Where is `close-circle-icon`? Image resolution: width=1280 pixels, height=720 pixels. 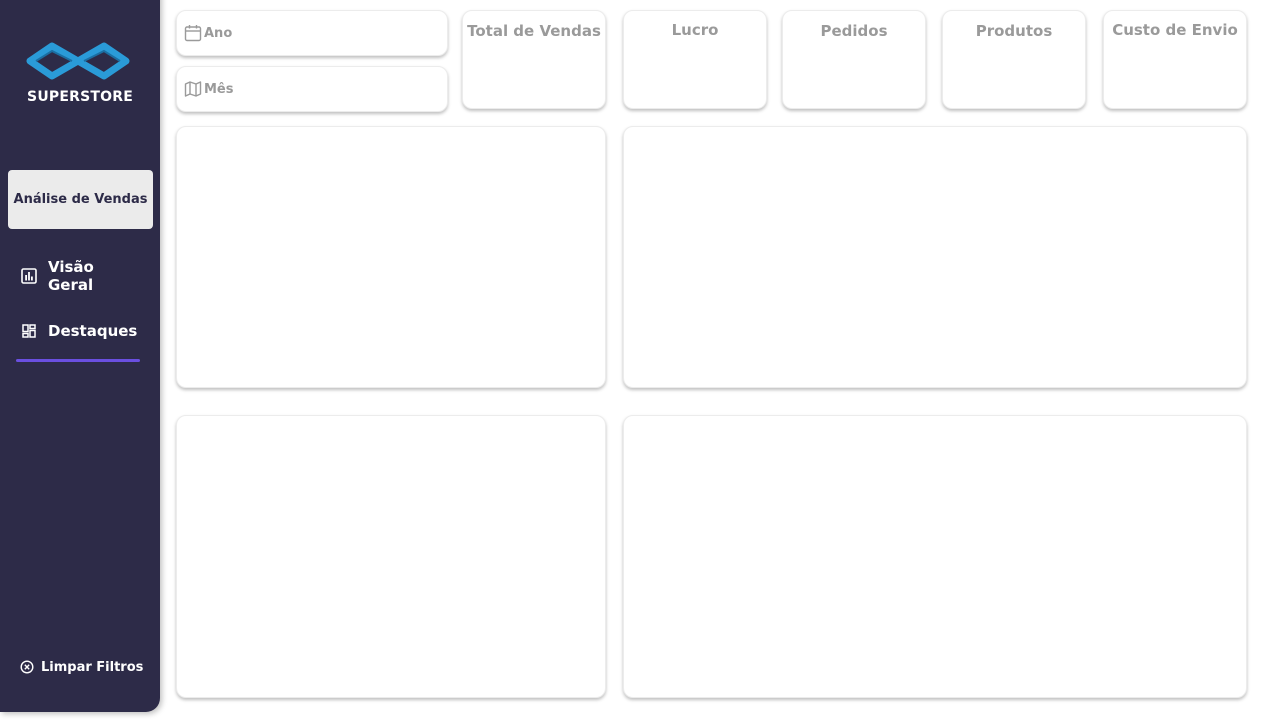 close-circle-icon is located at coordinates (27, 667).